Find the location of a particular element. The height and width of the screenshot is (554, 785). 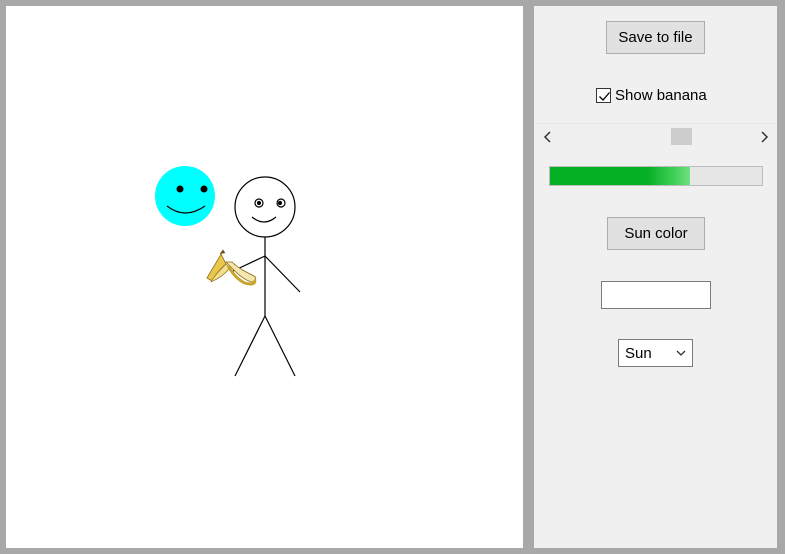

scroll-thumb is located at coordinates (682, 136).